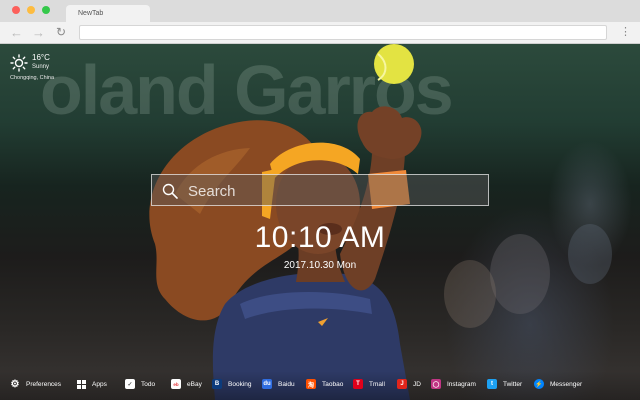 The image size is (640, 400). What do you see at coordinates (377, 384) in the screenshot?
I see `link-label: Tmall` at bounding box center [377, 384].